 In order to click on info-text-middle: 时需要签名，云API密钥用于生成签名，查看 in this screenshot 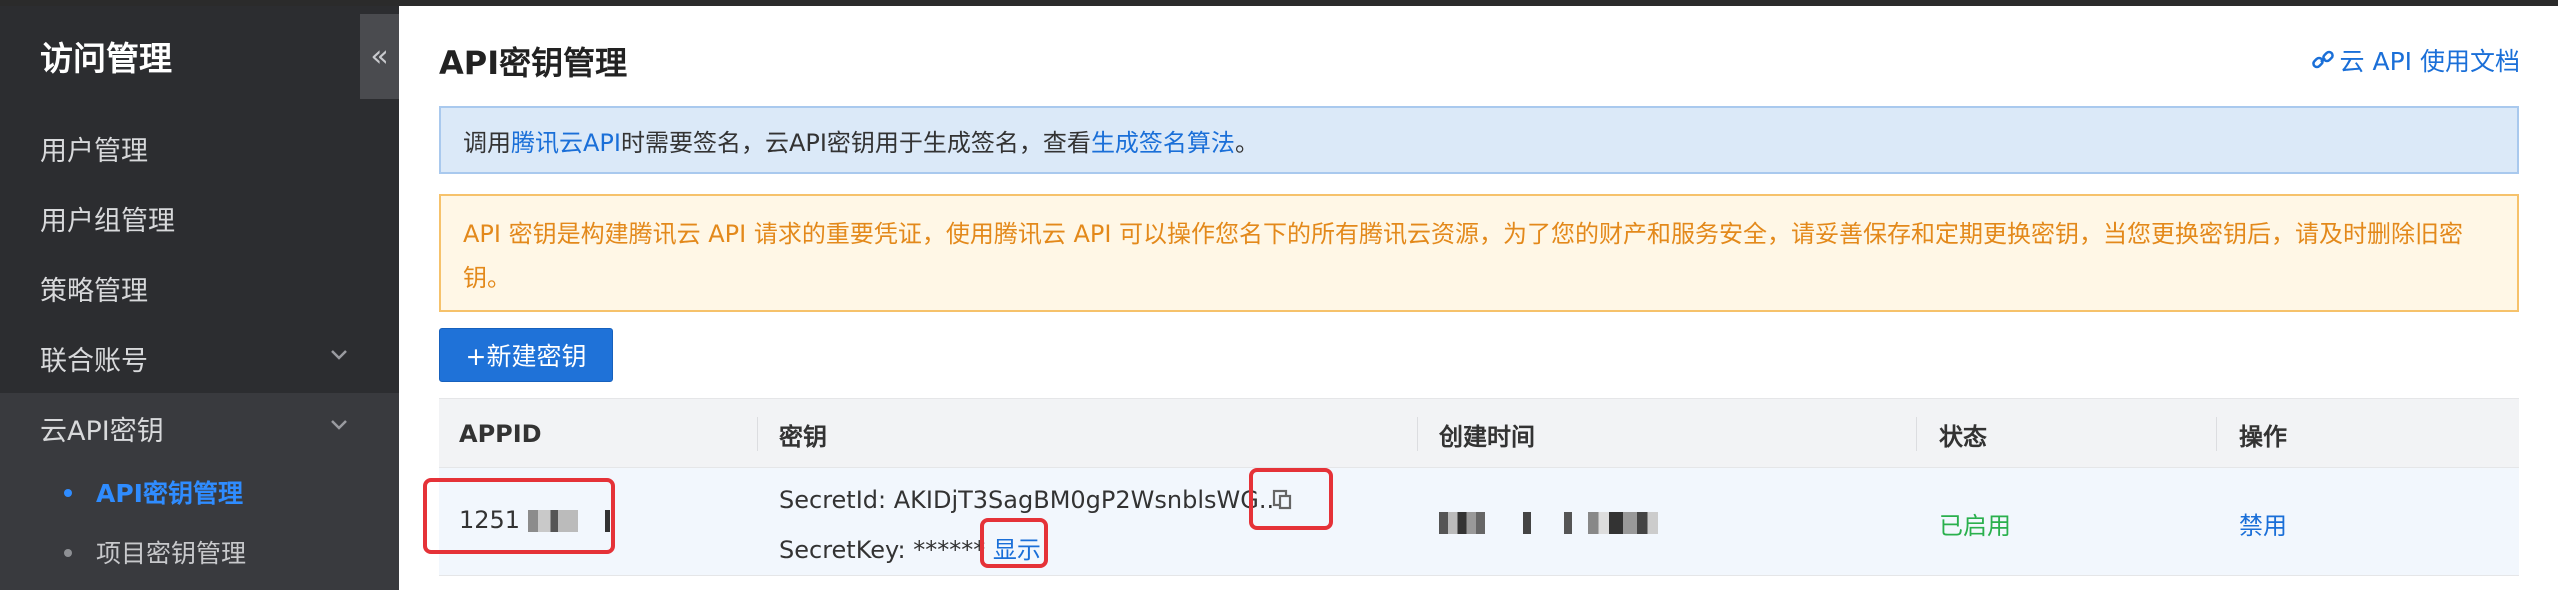, I will do `click(855, 142)`.